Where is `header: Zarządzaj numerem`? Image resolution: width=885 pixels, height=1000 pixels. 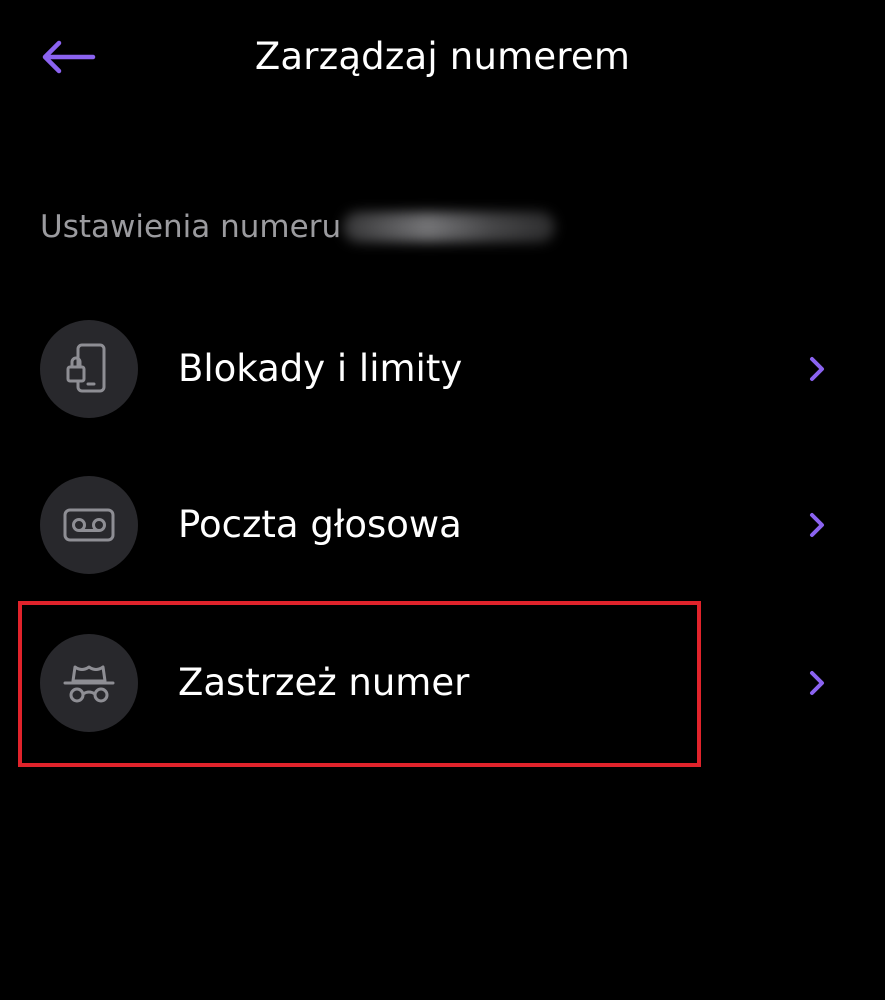 header: Zarządzaj numerem is located at coordinates (442, 57).